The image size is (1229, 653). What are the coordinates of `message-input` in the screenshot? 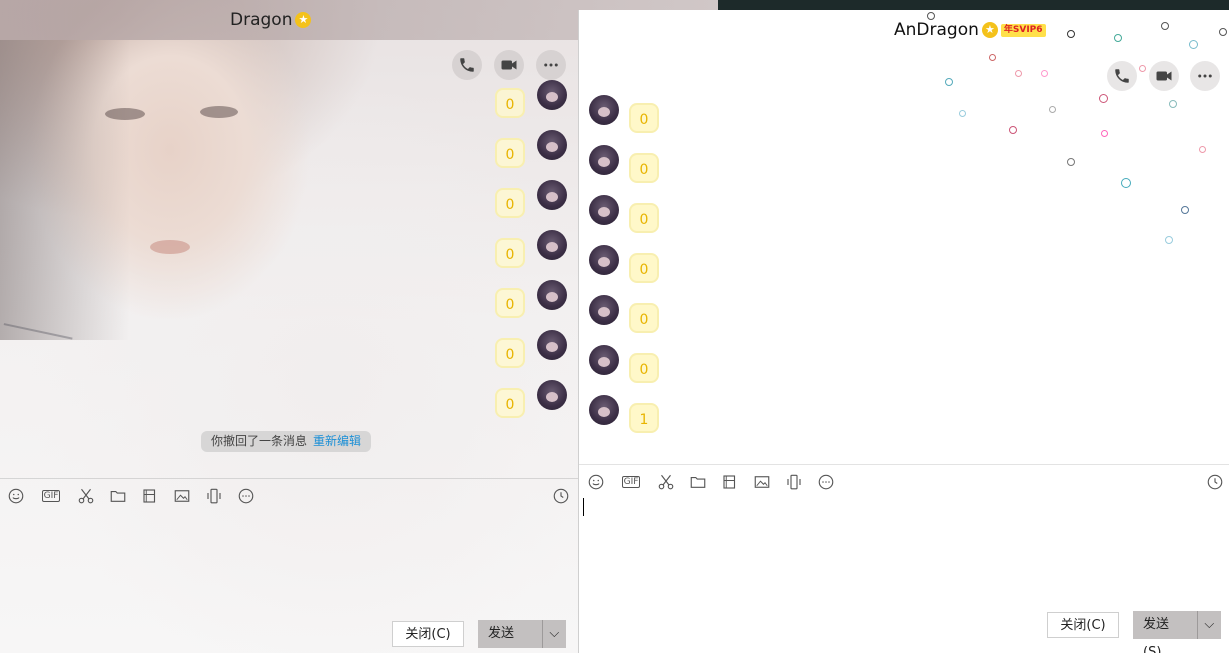 It's located at (583, 507).